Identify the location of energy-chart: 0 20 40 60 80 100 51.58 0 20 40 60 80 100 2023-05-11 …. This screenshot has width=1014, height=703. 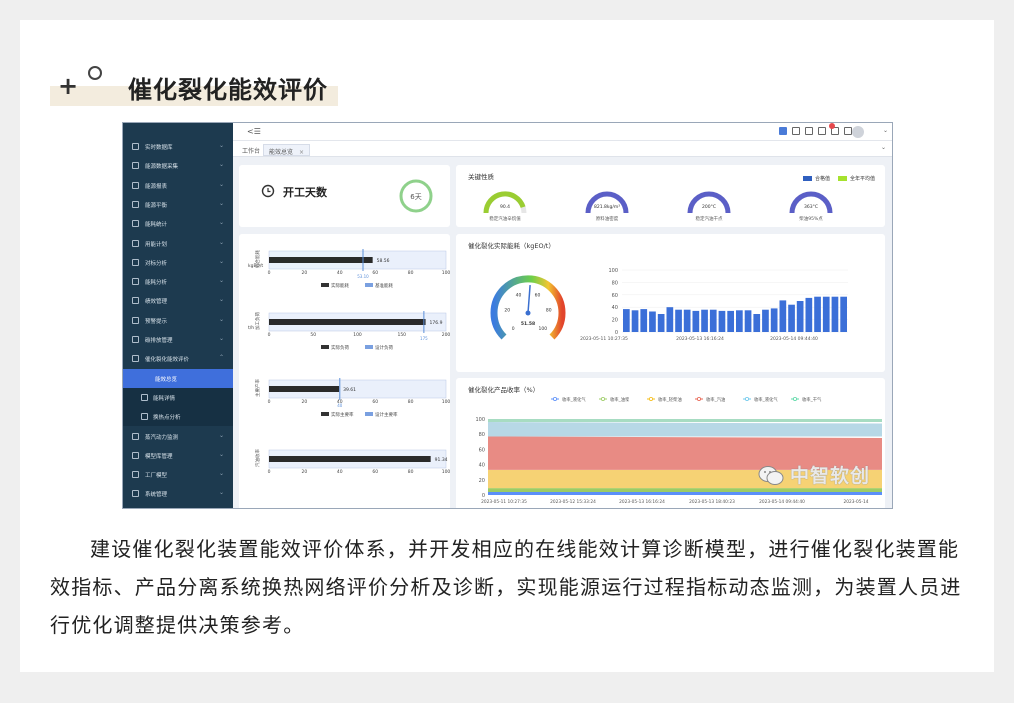
(669, 305).